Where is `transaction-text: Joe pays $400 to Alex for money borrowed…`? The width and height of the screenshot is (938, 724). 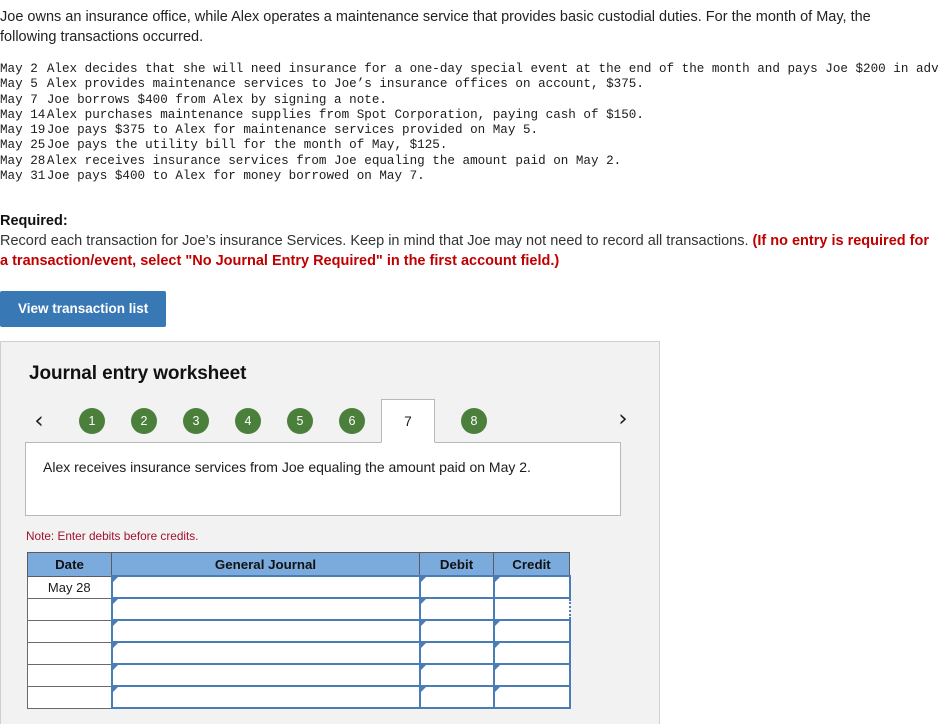 transaction-text: Joe pays $400 to Alex for money borrowed… is located at coordinates (235, 176).